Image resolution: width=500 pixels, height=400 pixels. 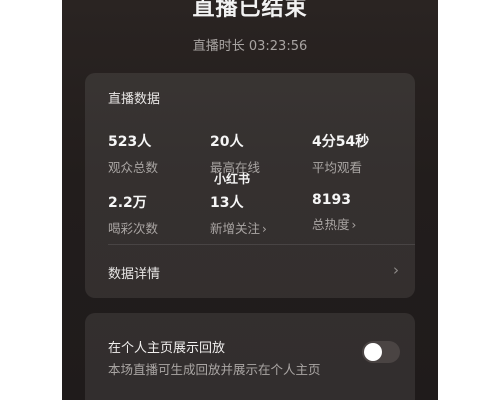 I want to click on stat-label: 新增关注, so click(x=235, y=228).